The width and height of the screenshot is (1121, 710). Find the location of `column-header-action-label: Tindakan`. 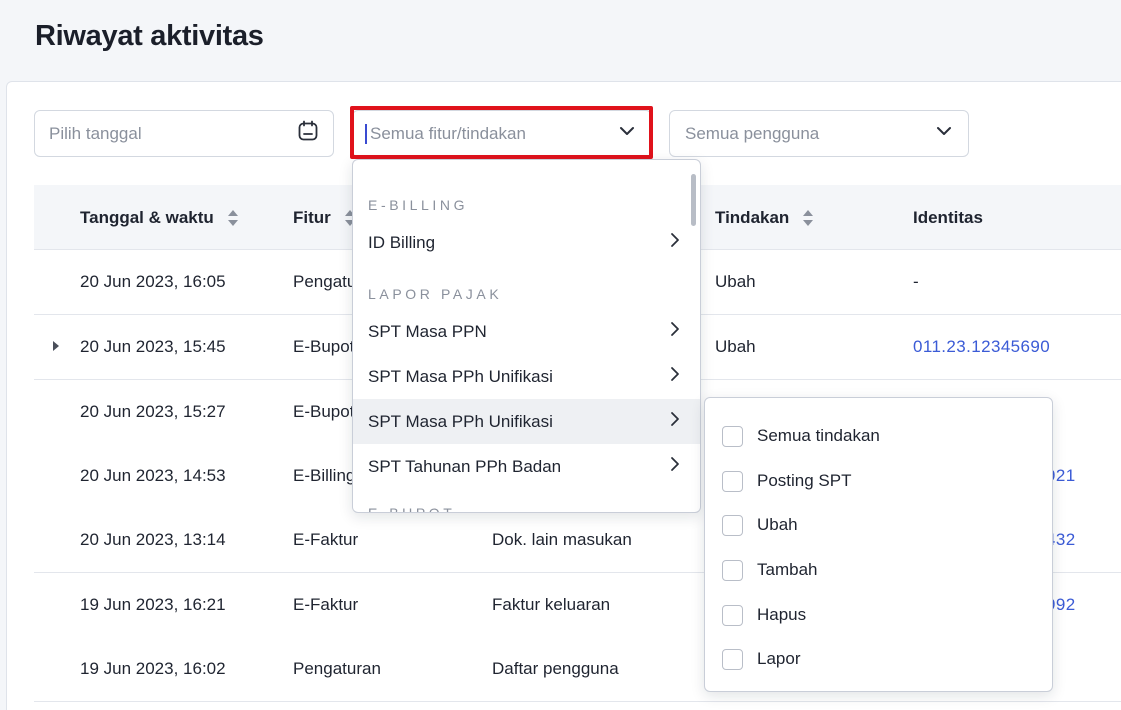

column-header-action-label: Tindakan is located at coordinates (752, 217).